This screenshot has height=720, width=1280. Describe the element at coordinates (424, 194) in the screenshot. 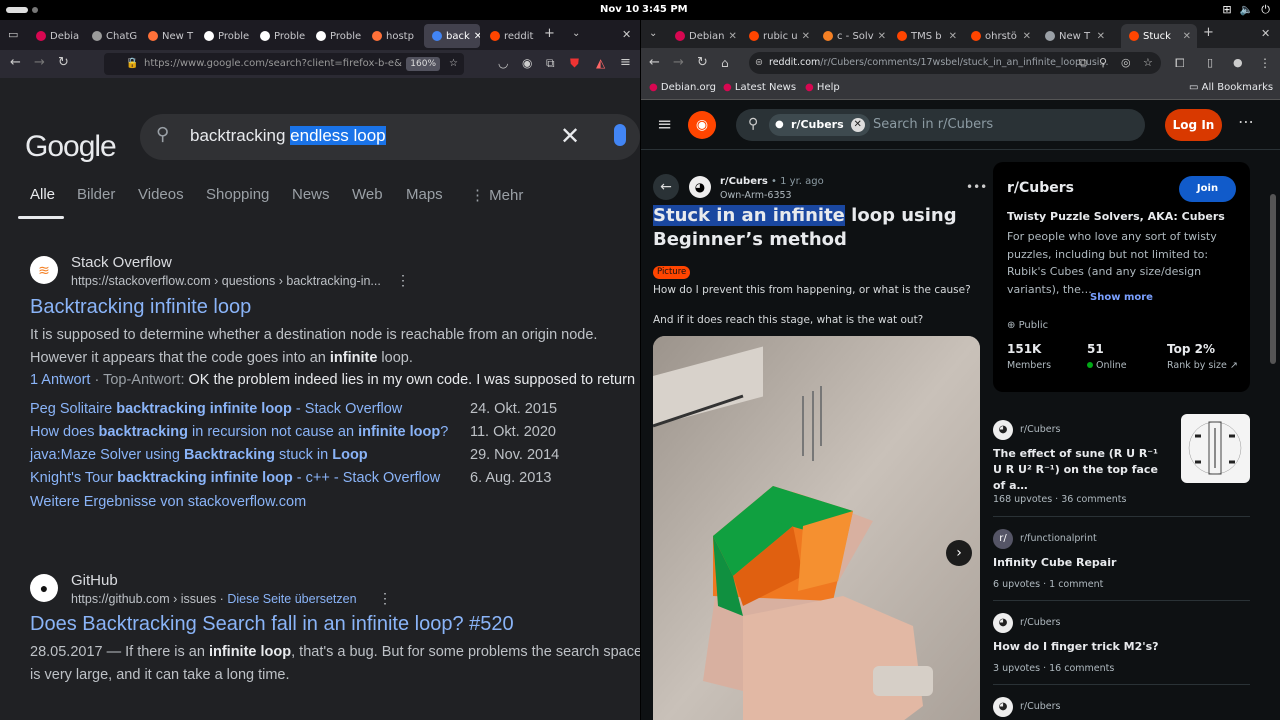

I see `tab-maps: Maps` at that location.